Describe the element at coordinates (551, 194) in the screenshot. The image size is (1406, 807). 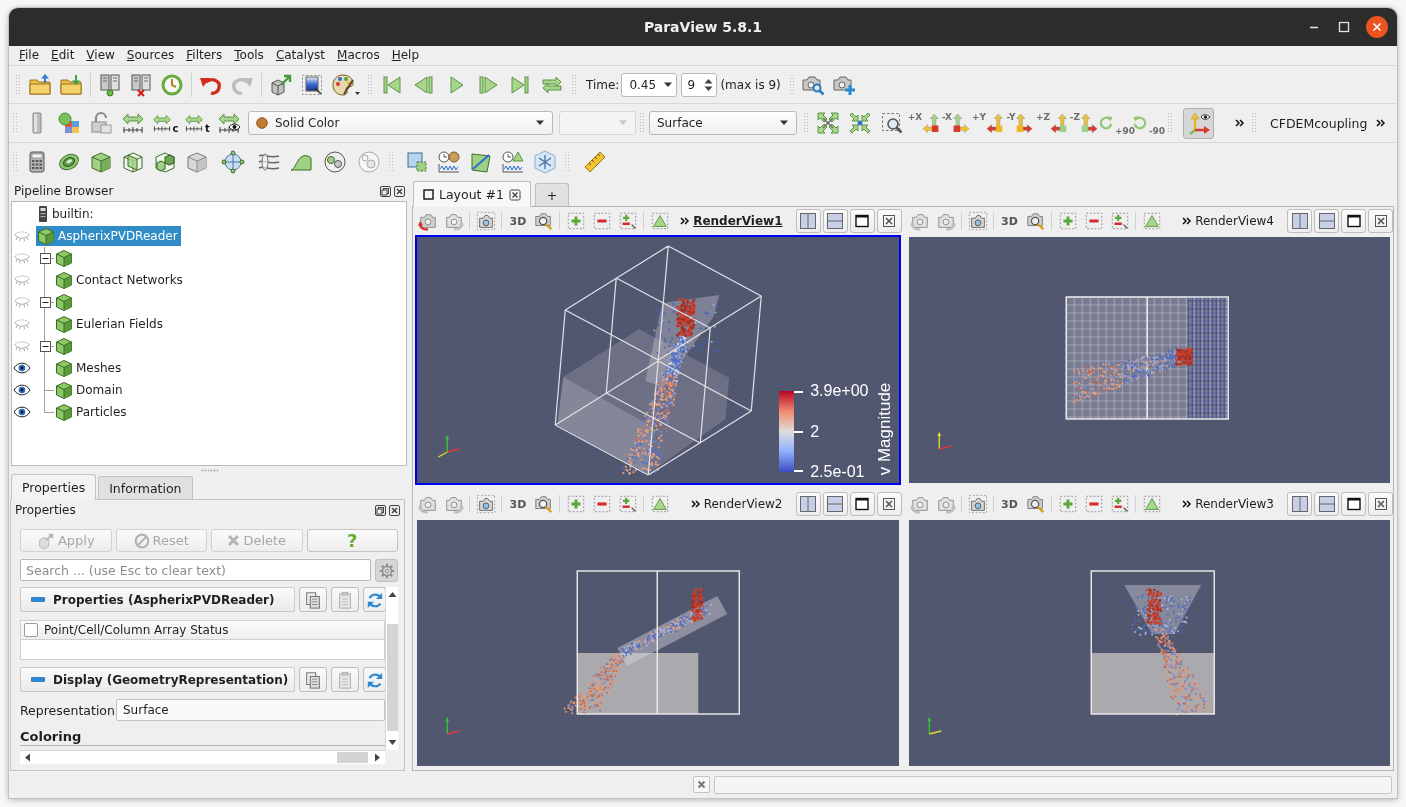
I see `layout-tab: +` at that location.